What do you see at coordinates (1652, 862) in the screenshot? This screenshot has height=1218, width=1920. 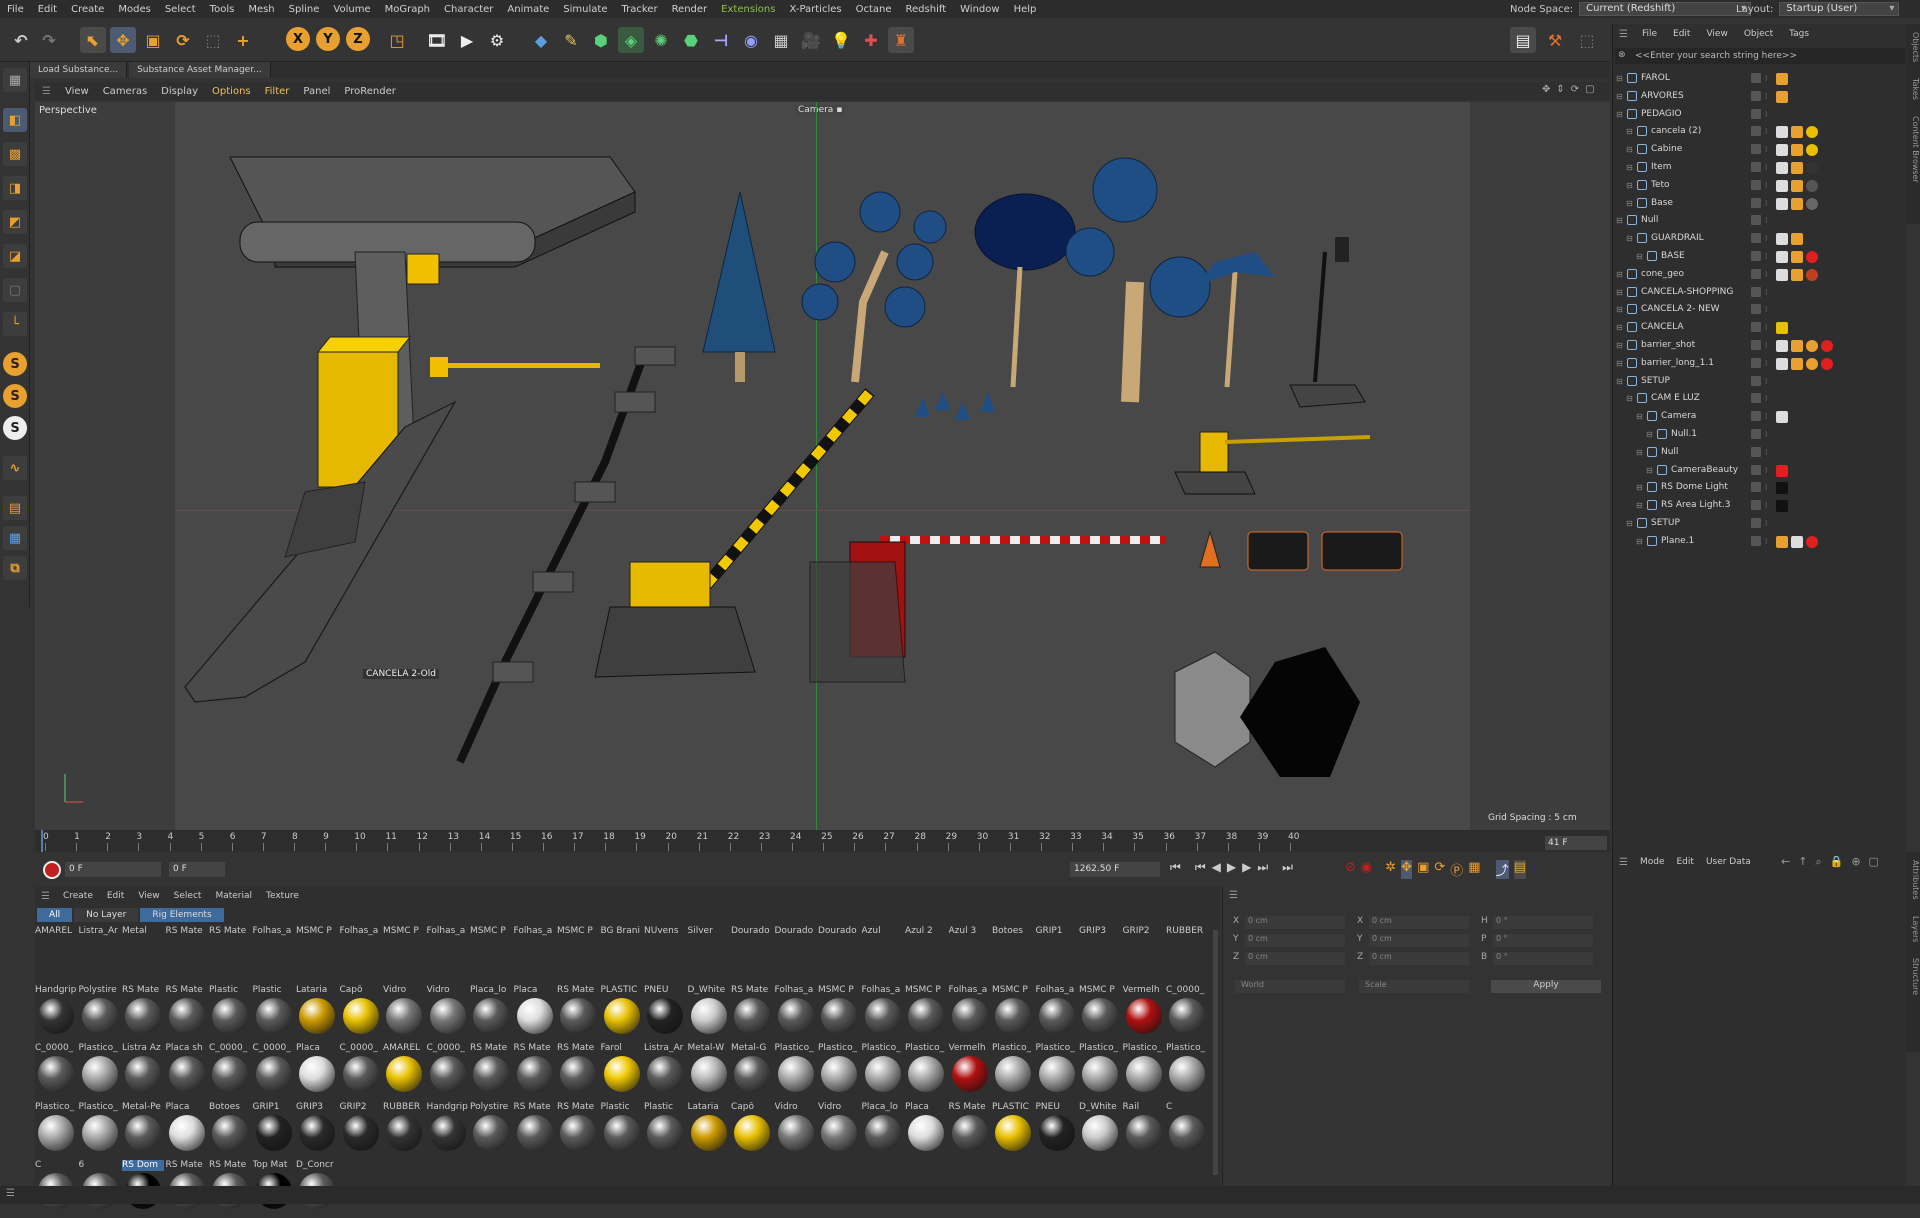 I see `attributes-menu-mode: Mode` at bounding box center [1652, 862].